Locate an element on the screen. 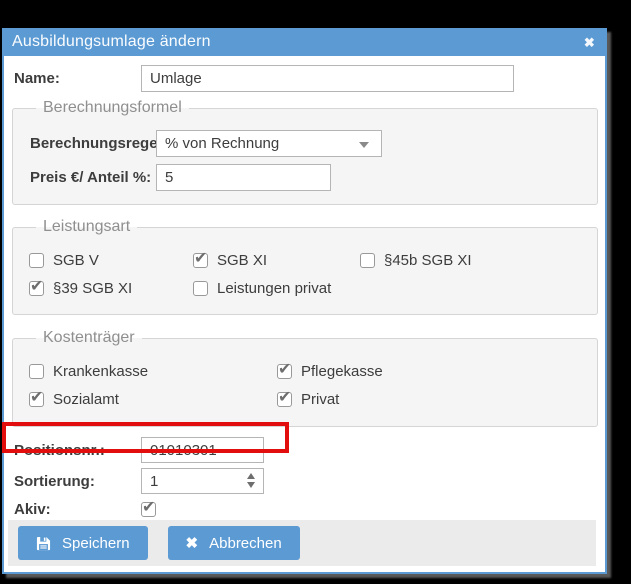  save-button: Speichern is located at coordinates (83, 543).